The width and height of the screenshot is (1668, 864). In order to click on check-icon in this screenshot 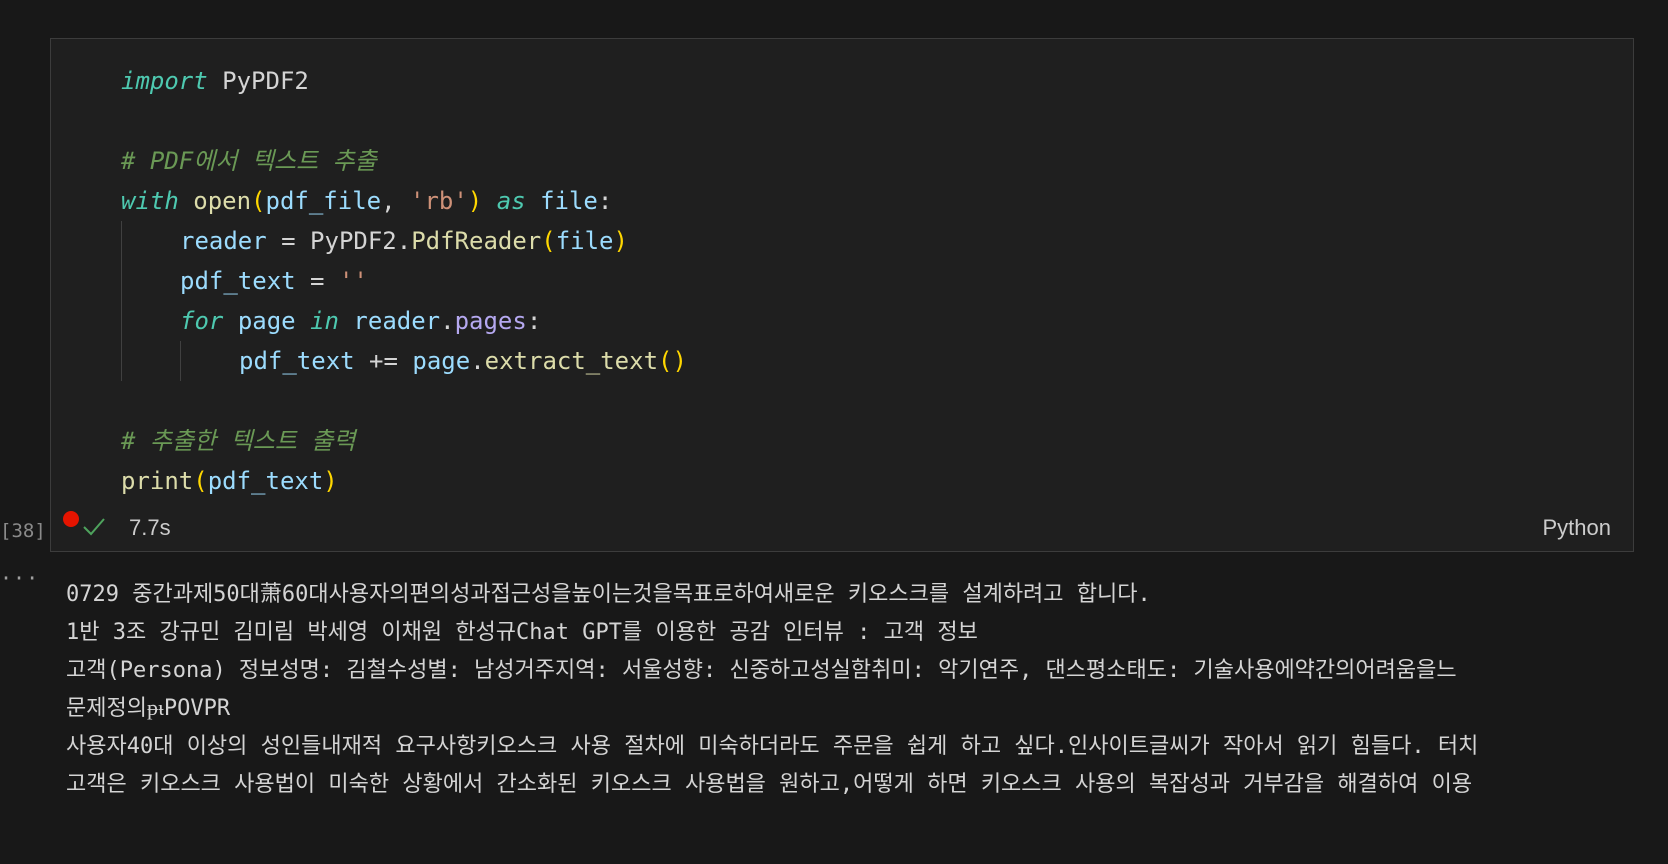, I will do `click(94, 527)`.